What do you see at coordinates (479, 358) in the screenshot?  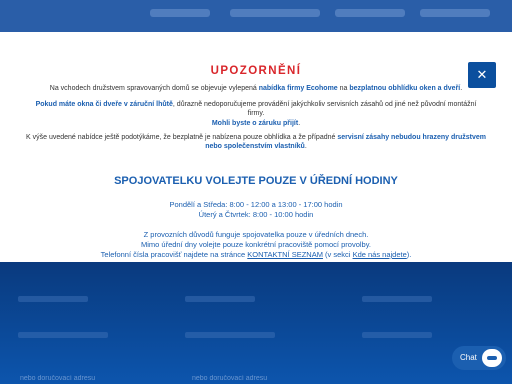 I see `chat-button: Chat` at bounding box center [479, 358].